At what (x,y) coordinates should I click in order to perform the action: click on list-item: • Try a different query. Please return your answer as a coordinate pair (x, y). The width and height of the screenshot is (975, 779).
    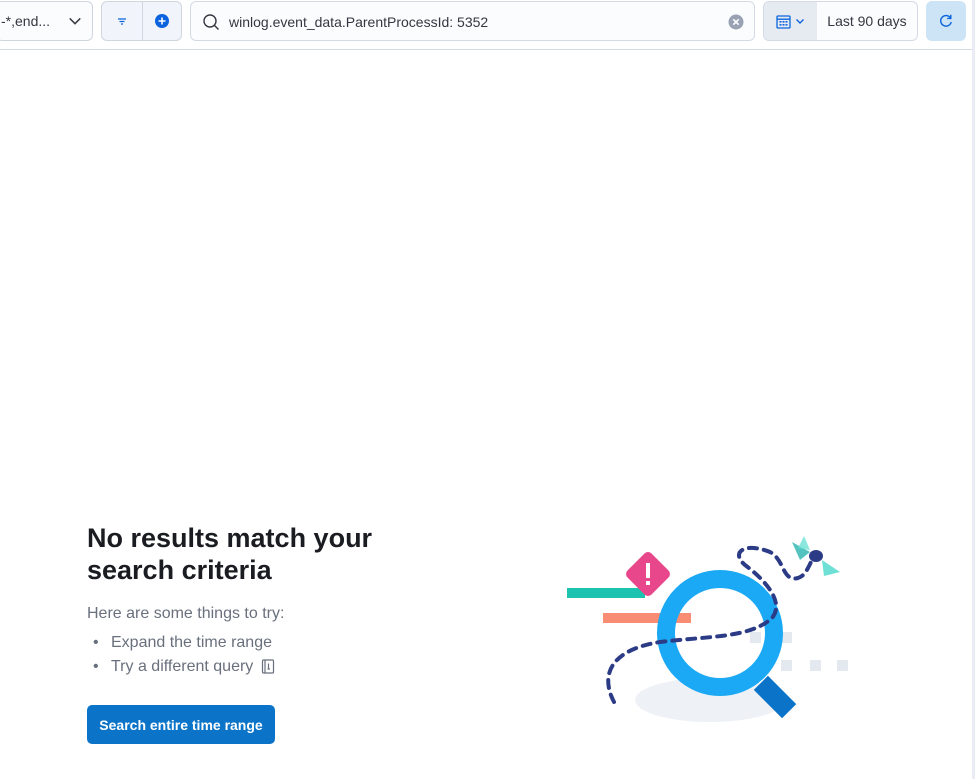
    Looking at the image, I should click on (184, 667).